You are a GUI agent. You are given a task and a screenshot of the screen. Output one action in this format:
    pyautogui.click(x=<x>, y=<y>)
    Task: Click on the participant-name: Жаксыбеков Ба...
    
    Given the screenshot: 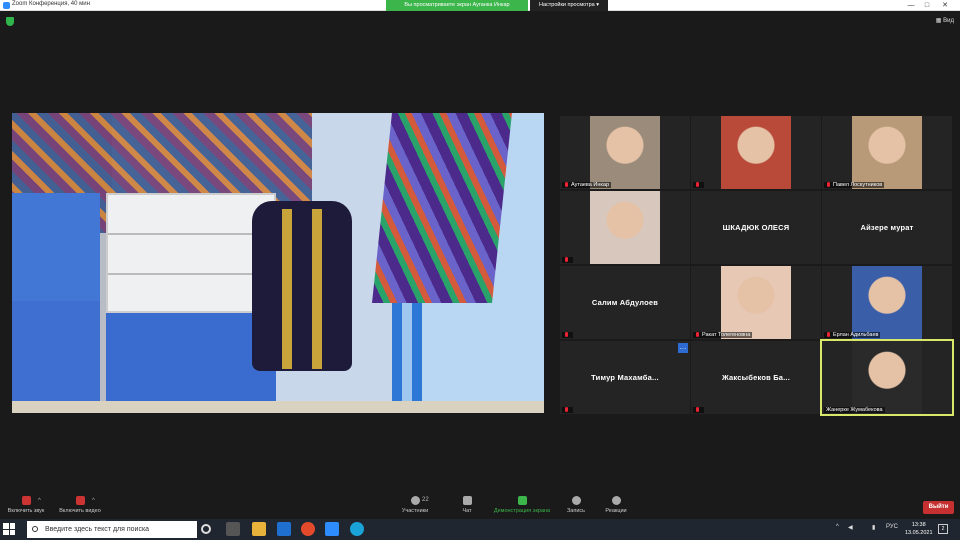 What is the action you would take?
    pyautogui.click(x=756, y=377)
    